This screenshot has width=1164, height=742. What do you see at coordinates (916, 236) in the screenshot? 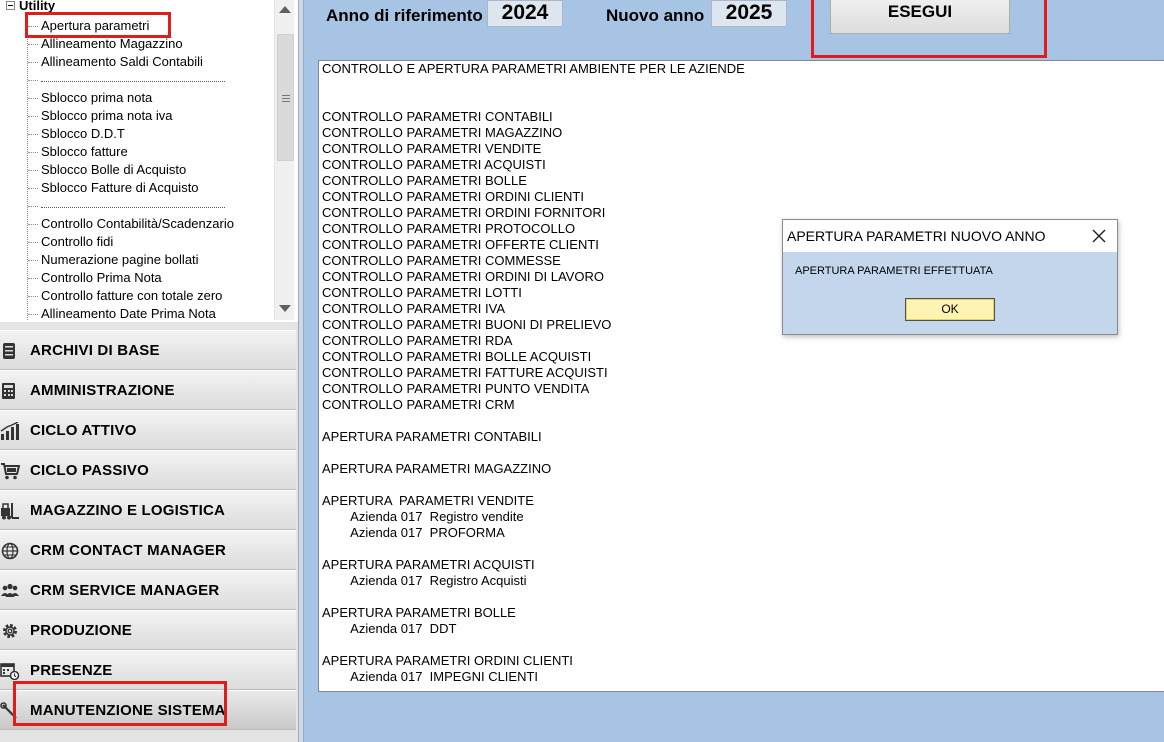
I see `dialog-title: APERTURA PARAMETRI NUOVO ANNO` at bounding box center [916, 236].